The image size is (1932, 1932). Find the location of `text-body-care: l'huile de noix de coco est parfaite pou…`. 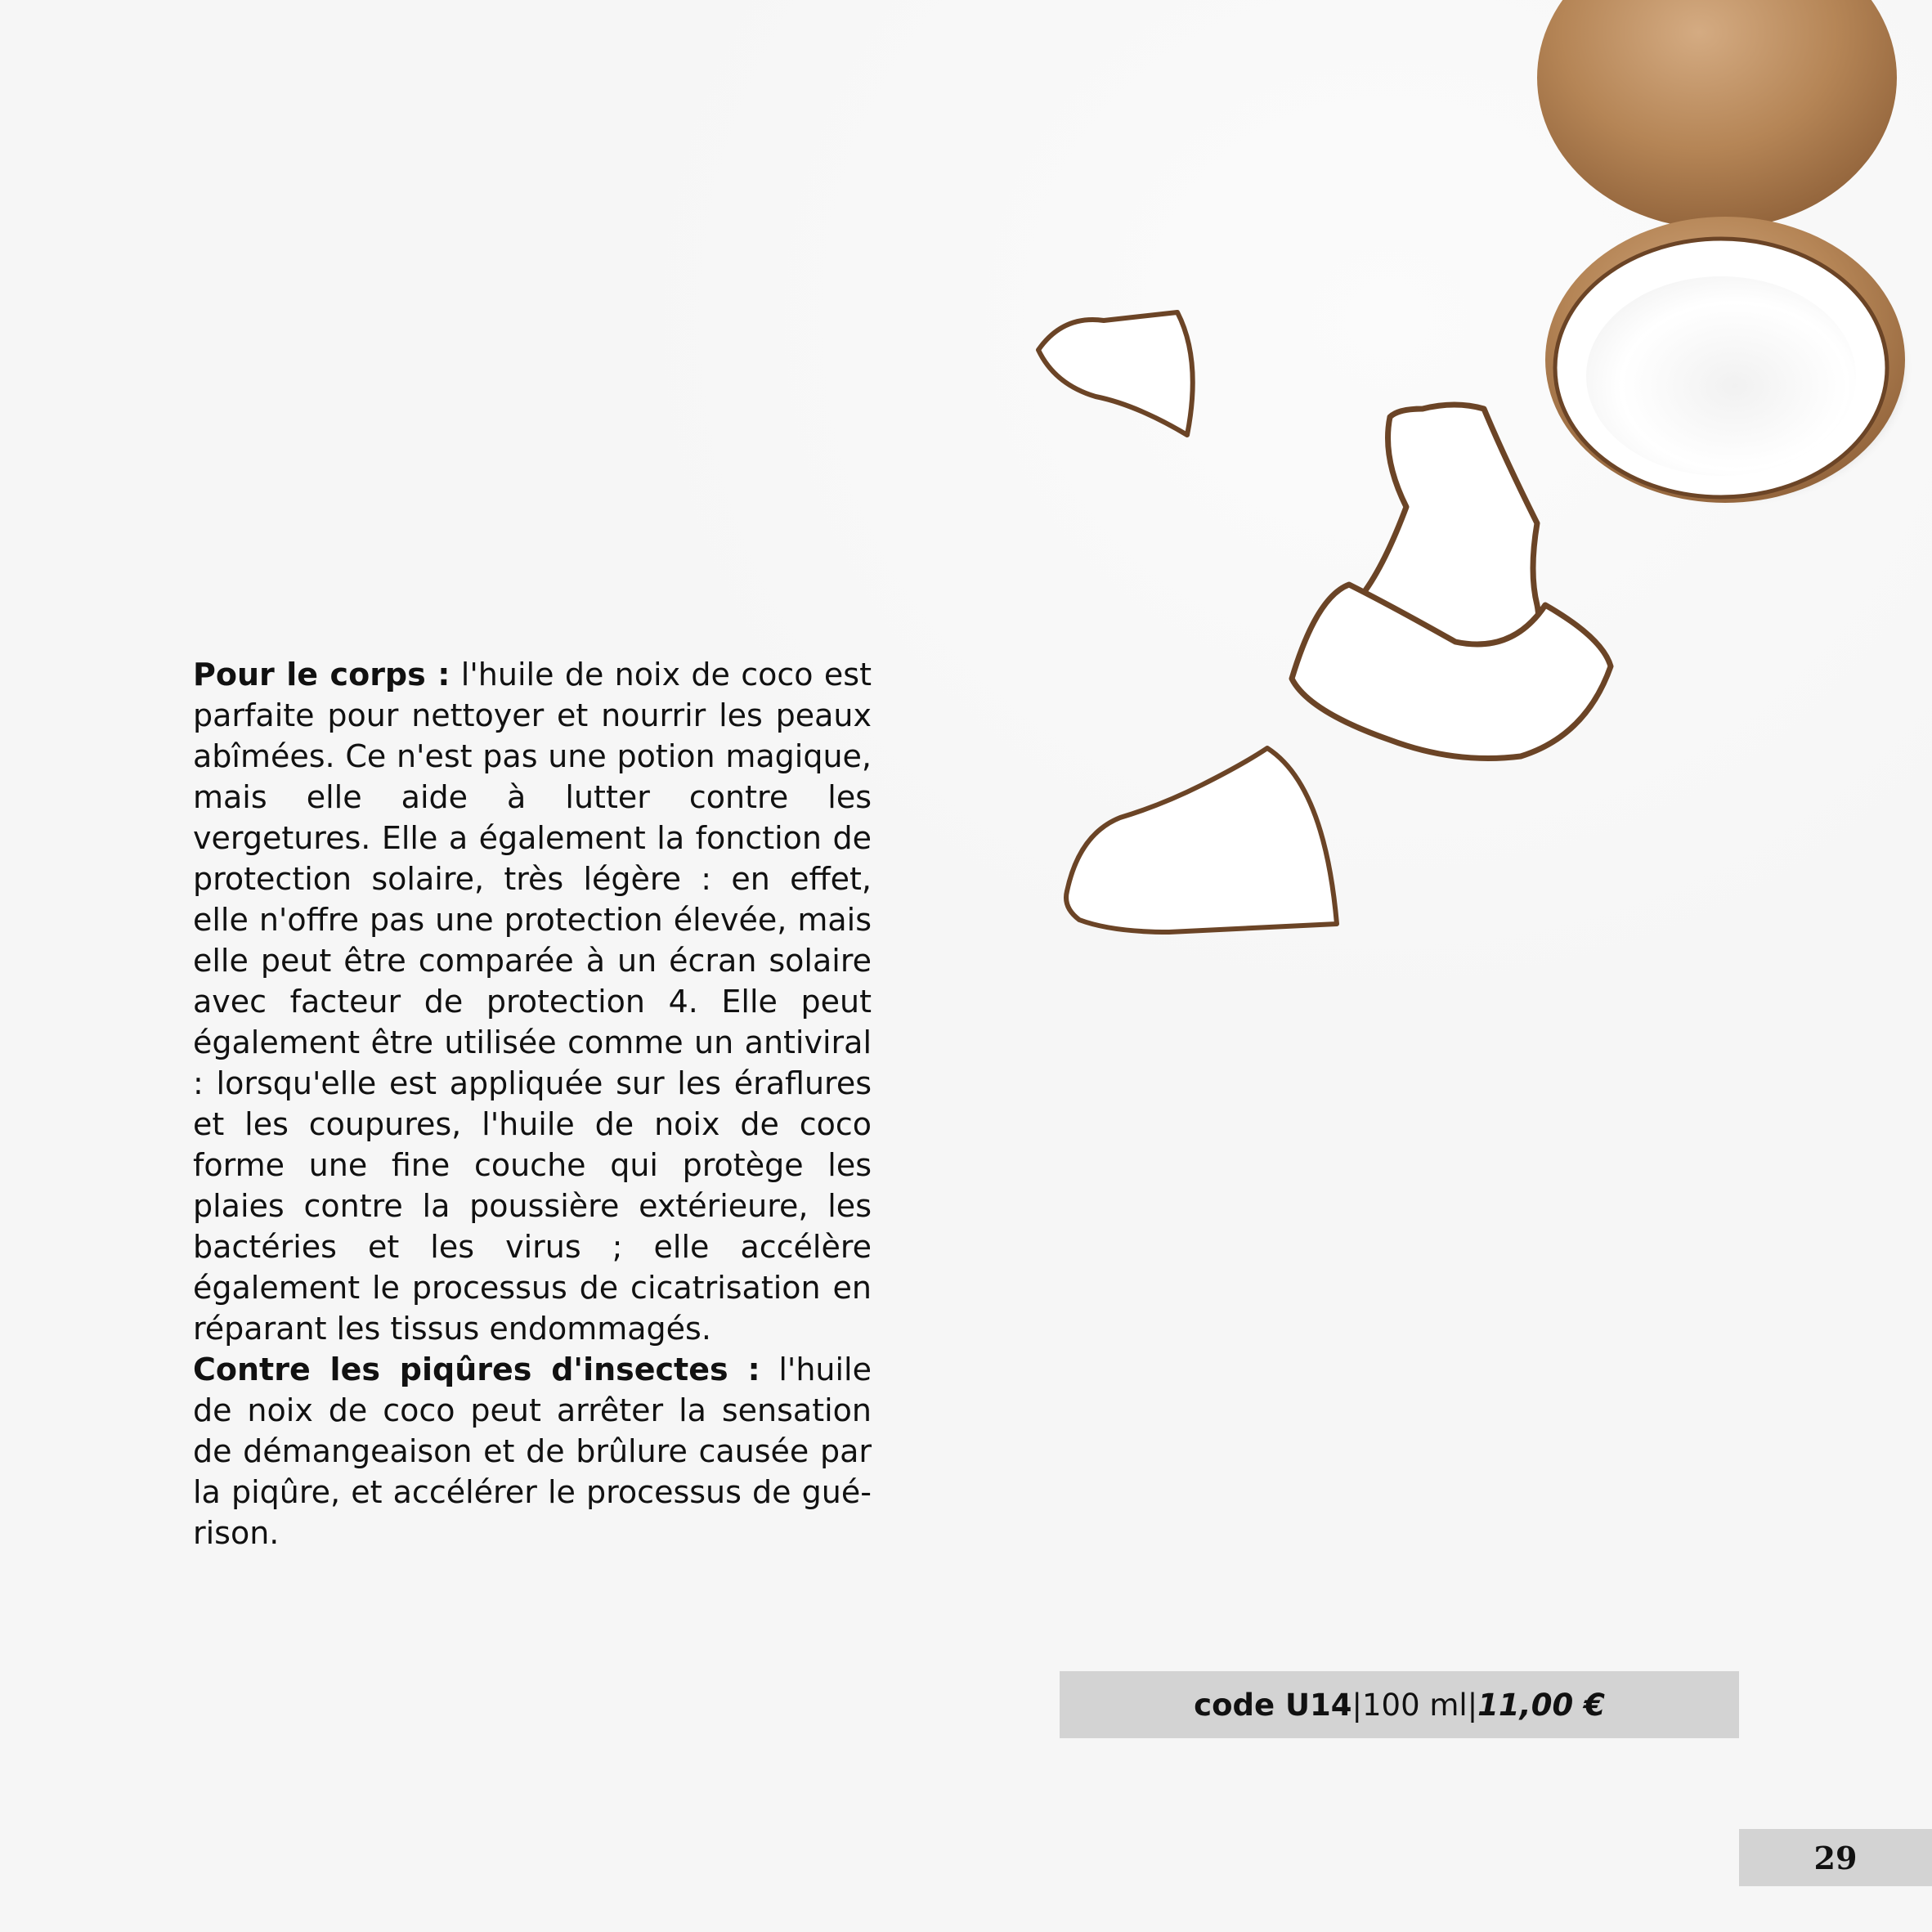

text-body-care: l'huile de noix de coco est parfaite pou… is located at coordinates (532, 1002).